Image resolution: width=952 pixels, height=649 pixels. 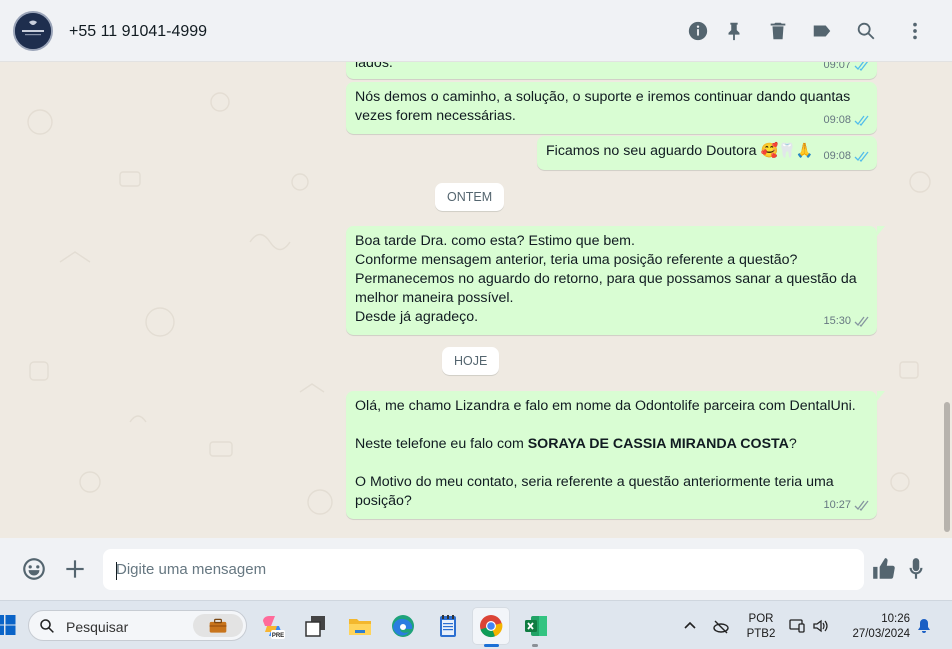 What do you see at coordinates (535, 645) in the screenshot?
I see `running-app-indicator` at bounding box center [535, 645].